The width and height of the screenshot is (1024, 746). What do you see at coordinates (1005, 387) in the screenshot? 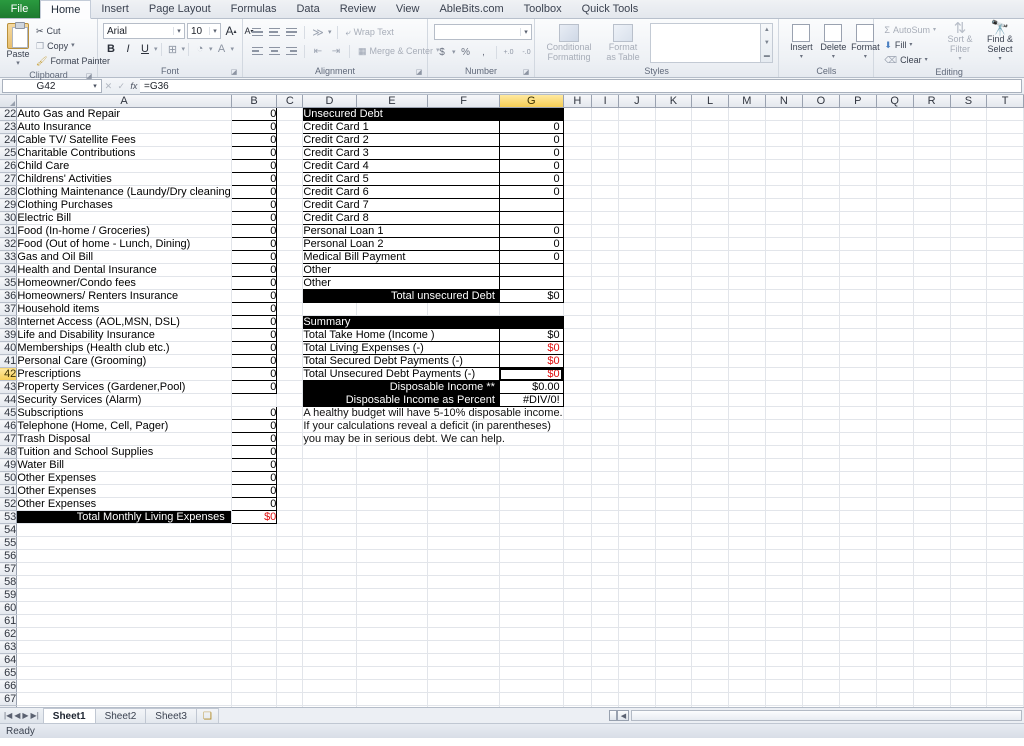
I see `cell-T43` at bounding box center [1005, 387].